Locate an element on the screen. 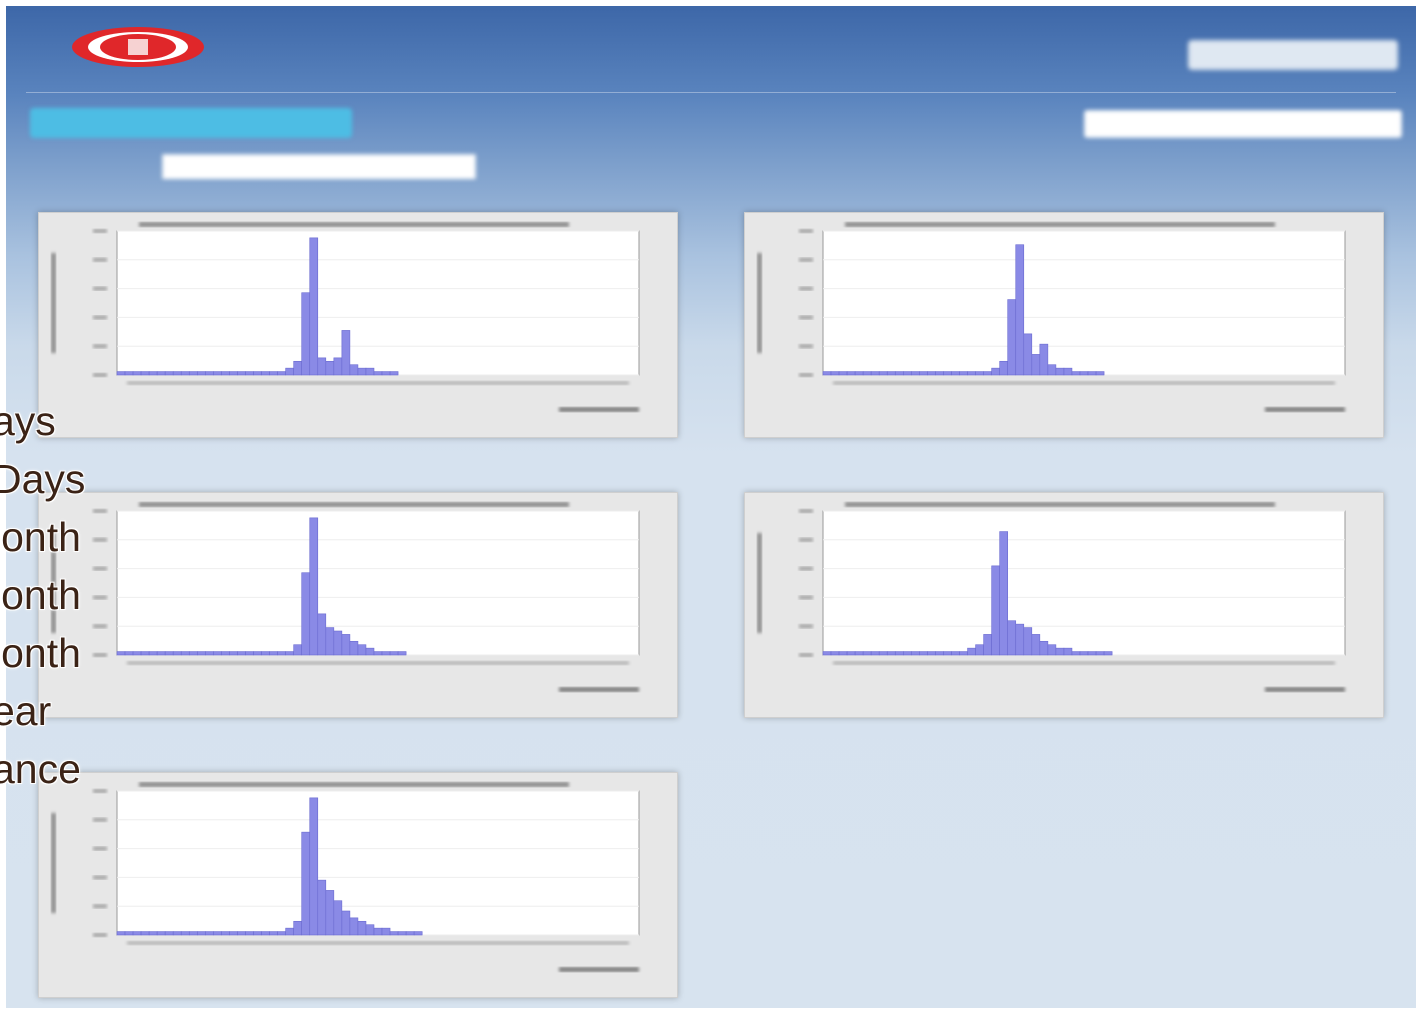 The image size is (1420, 1011). primary-action-button is located at coordinates (191, 123).